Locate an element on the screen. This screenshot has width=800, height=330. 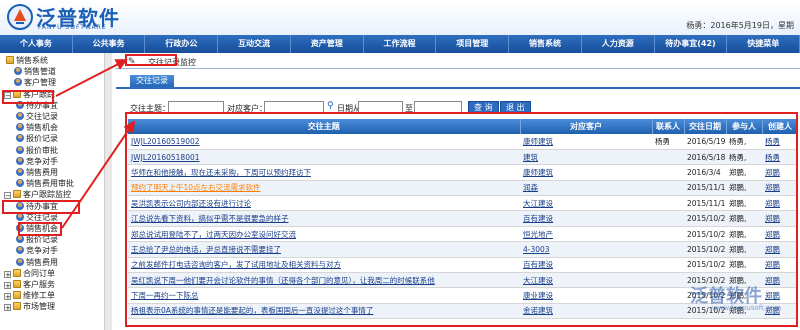
nav-public: 公共事务 is located at coordinates (109, 44).